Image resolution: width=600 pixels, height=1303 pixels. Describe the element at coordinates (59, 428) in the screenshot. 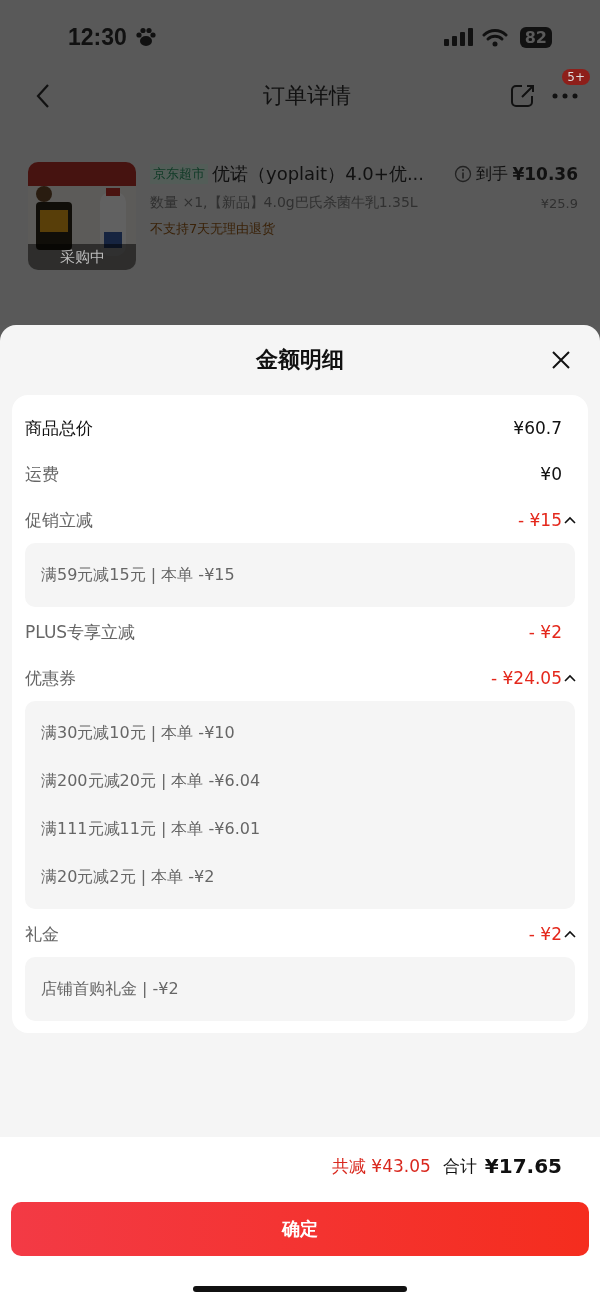

I see `row-label: 商品总价` at that location.